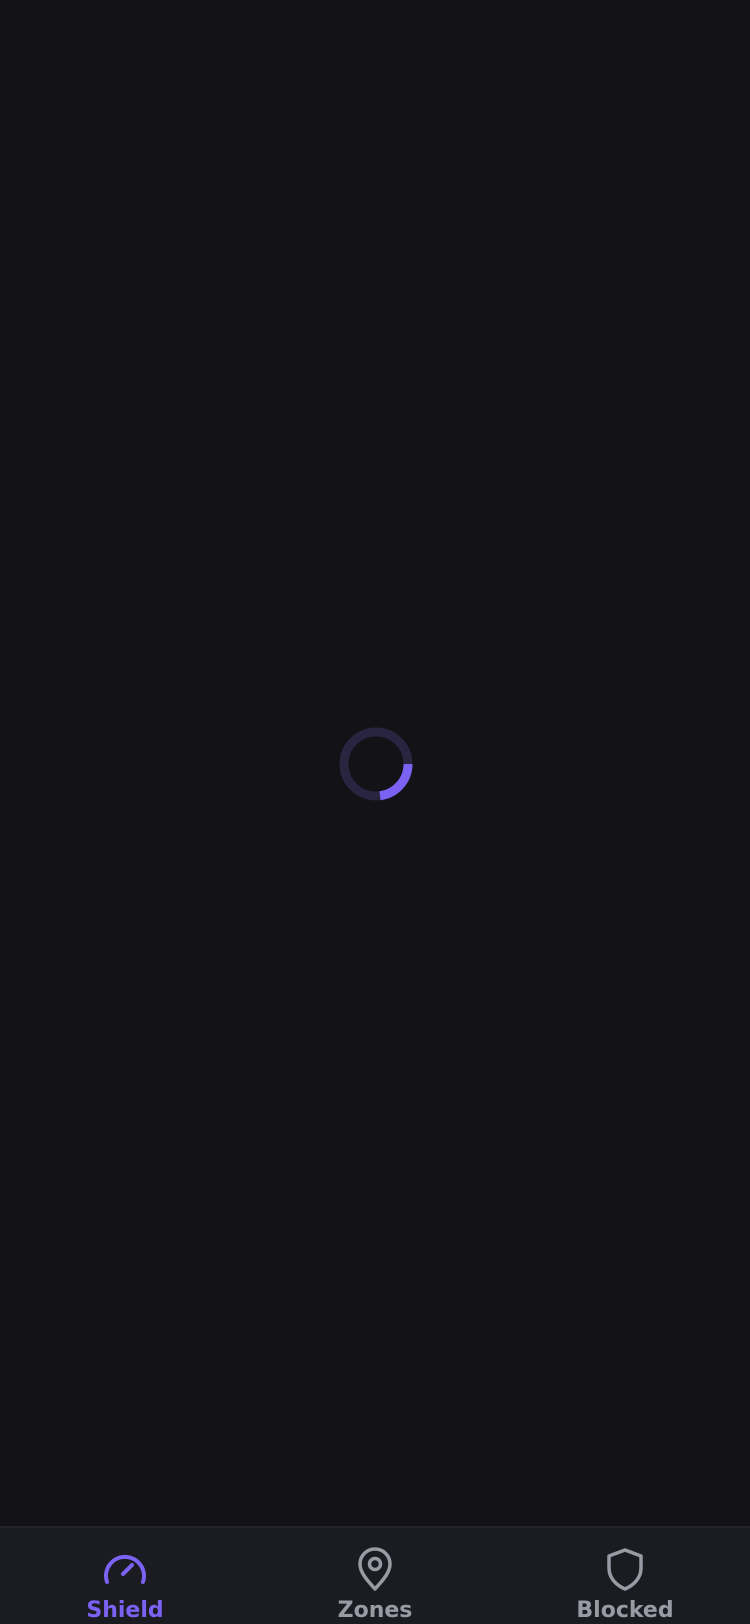 The width and height of the screenshot is (750, 1624). I want to click on bottom-tab-bar: Shield Zones Blocked, so click(375, 1575).